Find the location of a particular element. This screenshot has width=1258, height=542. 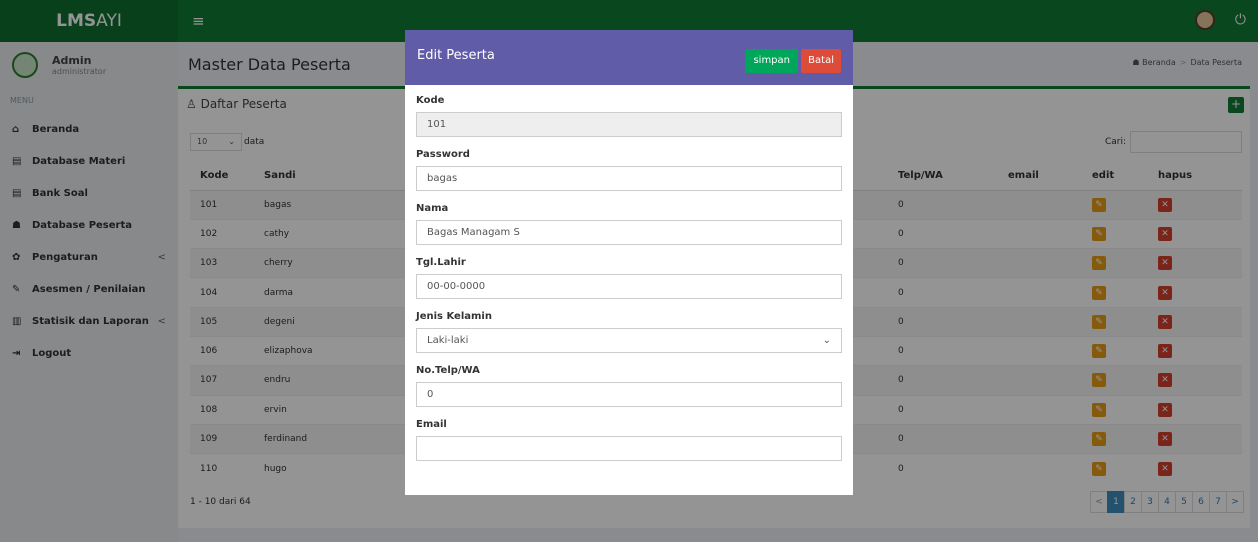

kode-label: Kode is located at coordinates (430, 100).